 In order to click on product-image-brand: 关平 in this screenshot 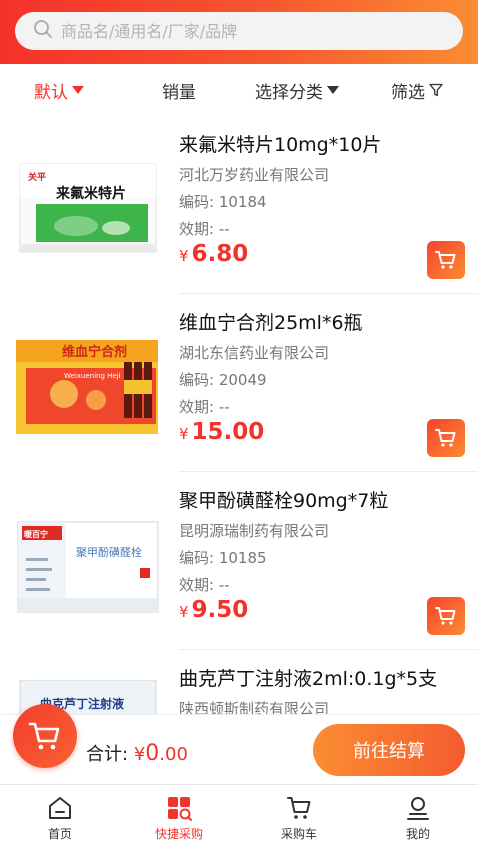, I will do `click(37, 177)`.